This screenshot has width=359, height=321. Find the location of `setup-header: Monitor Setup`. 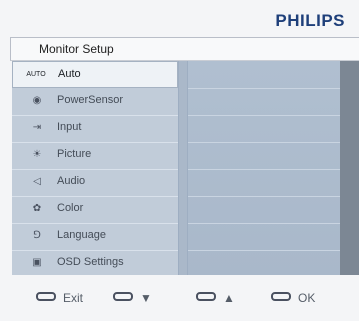

setup-header: Monitor Setup is located at coordinates (184, 49).